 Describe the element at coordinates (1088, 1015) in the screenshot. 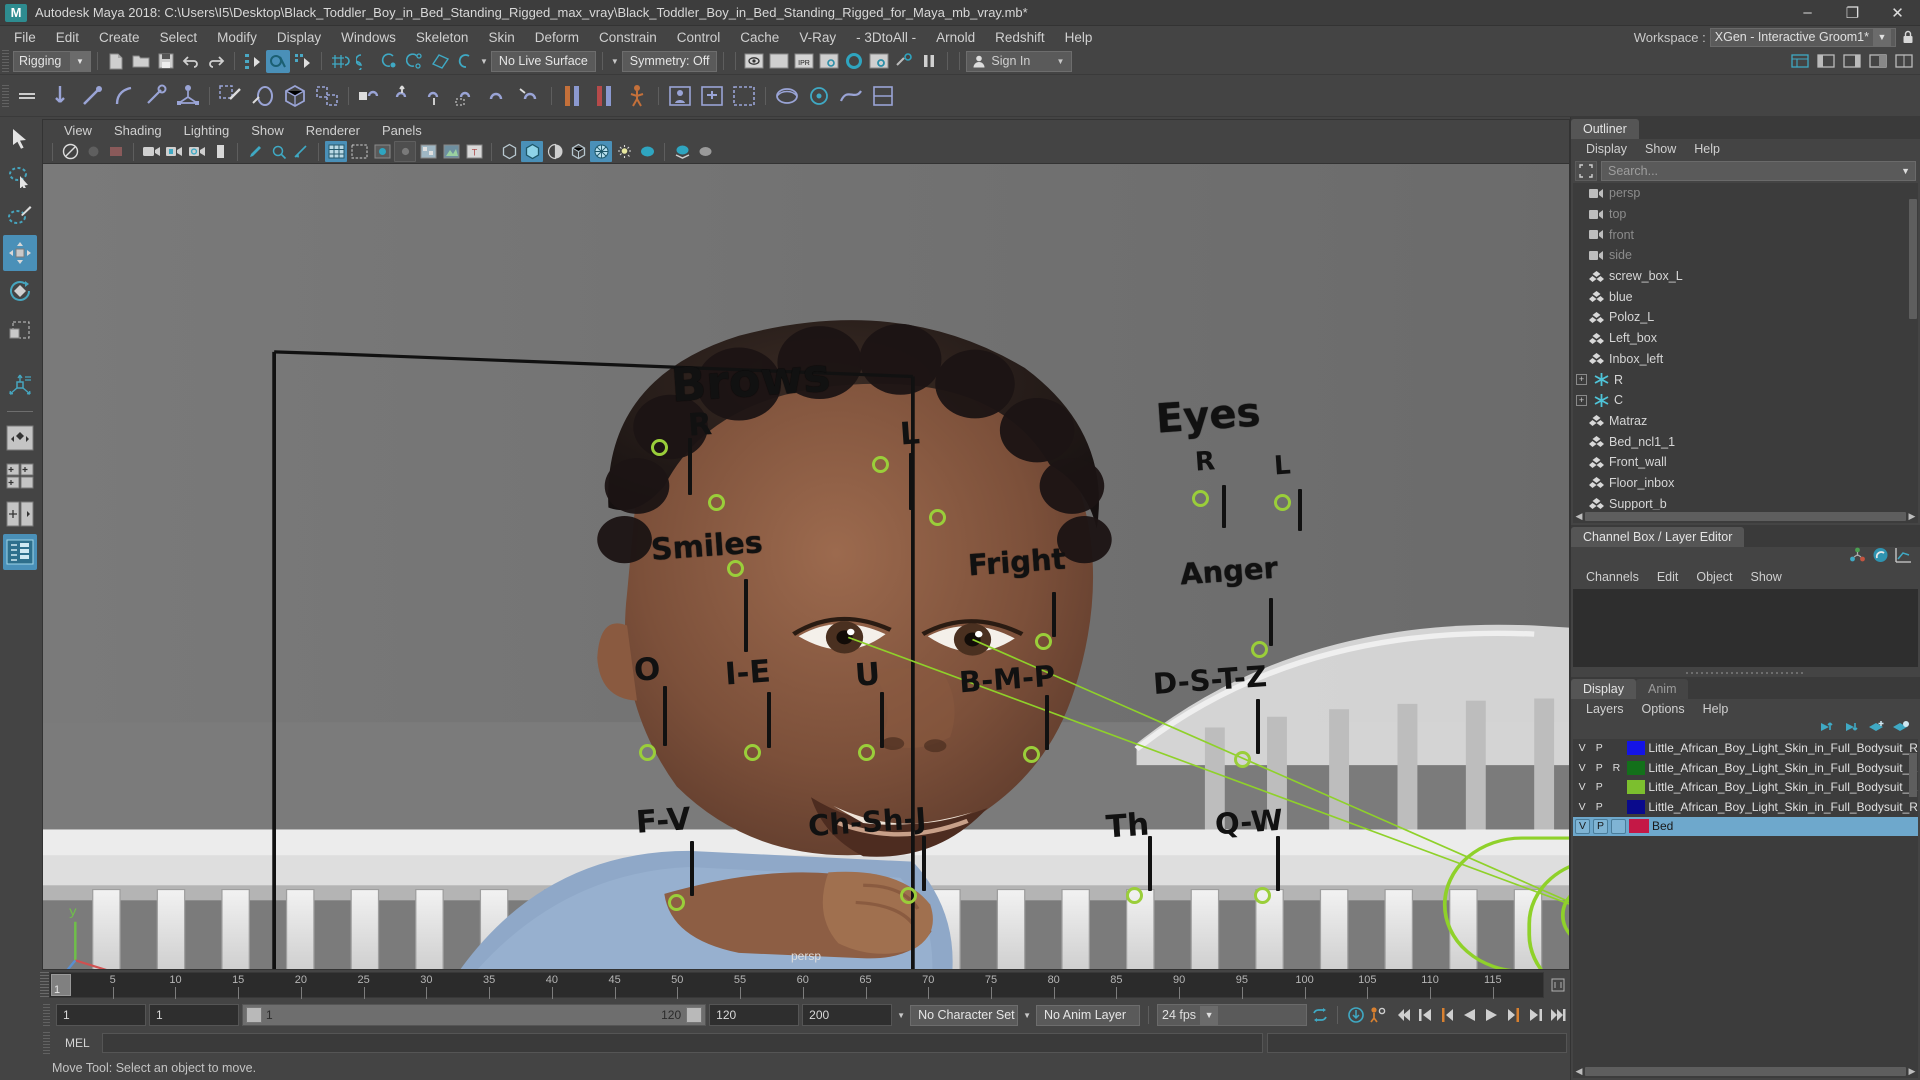

I see `anim-layer-field: No Anim Layer` at that location.